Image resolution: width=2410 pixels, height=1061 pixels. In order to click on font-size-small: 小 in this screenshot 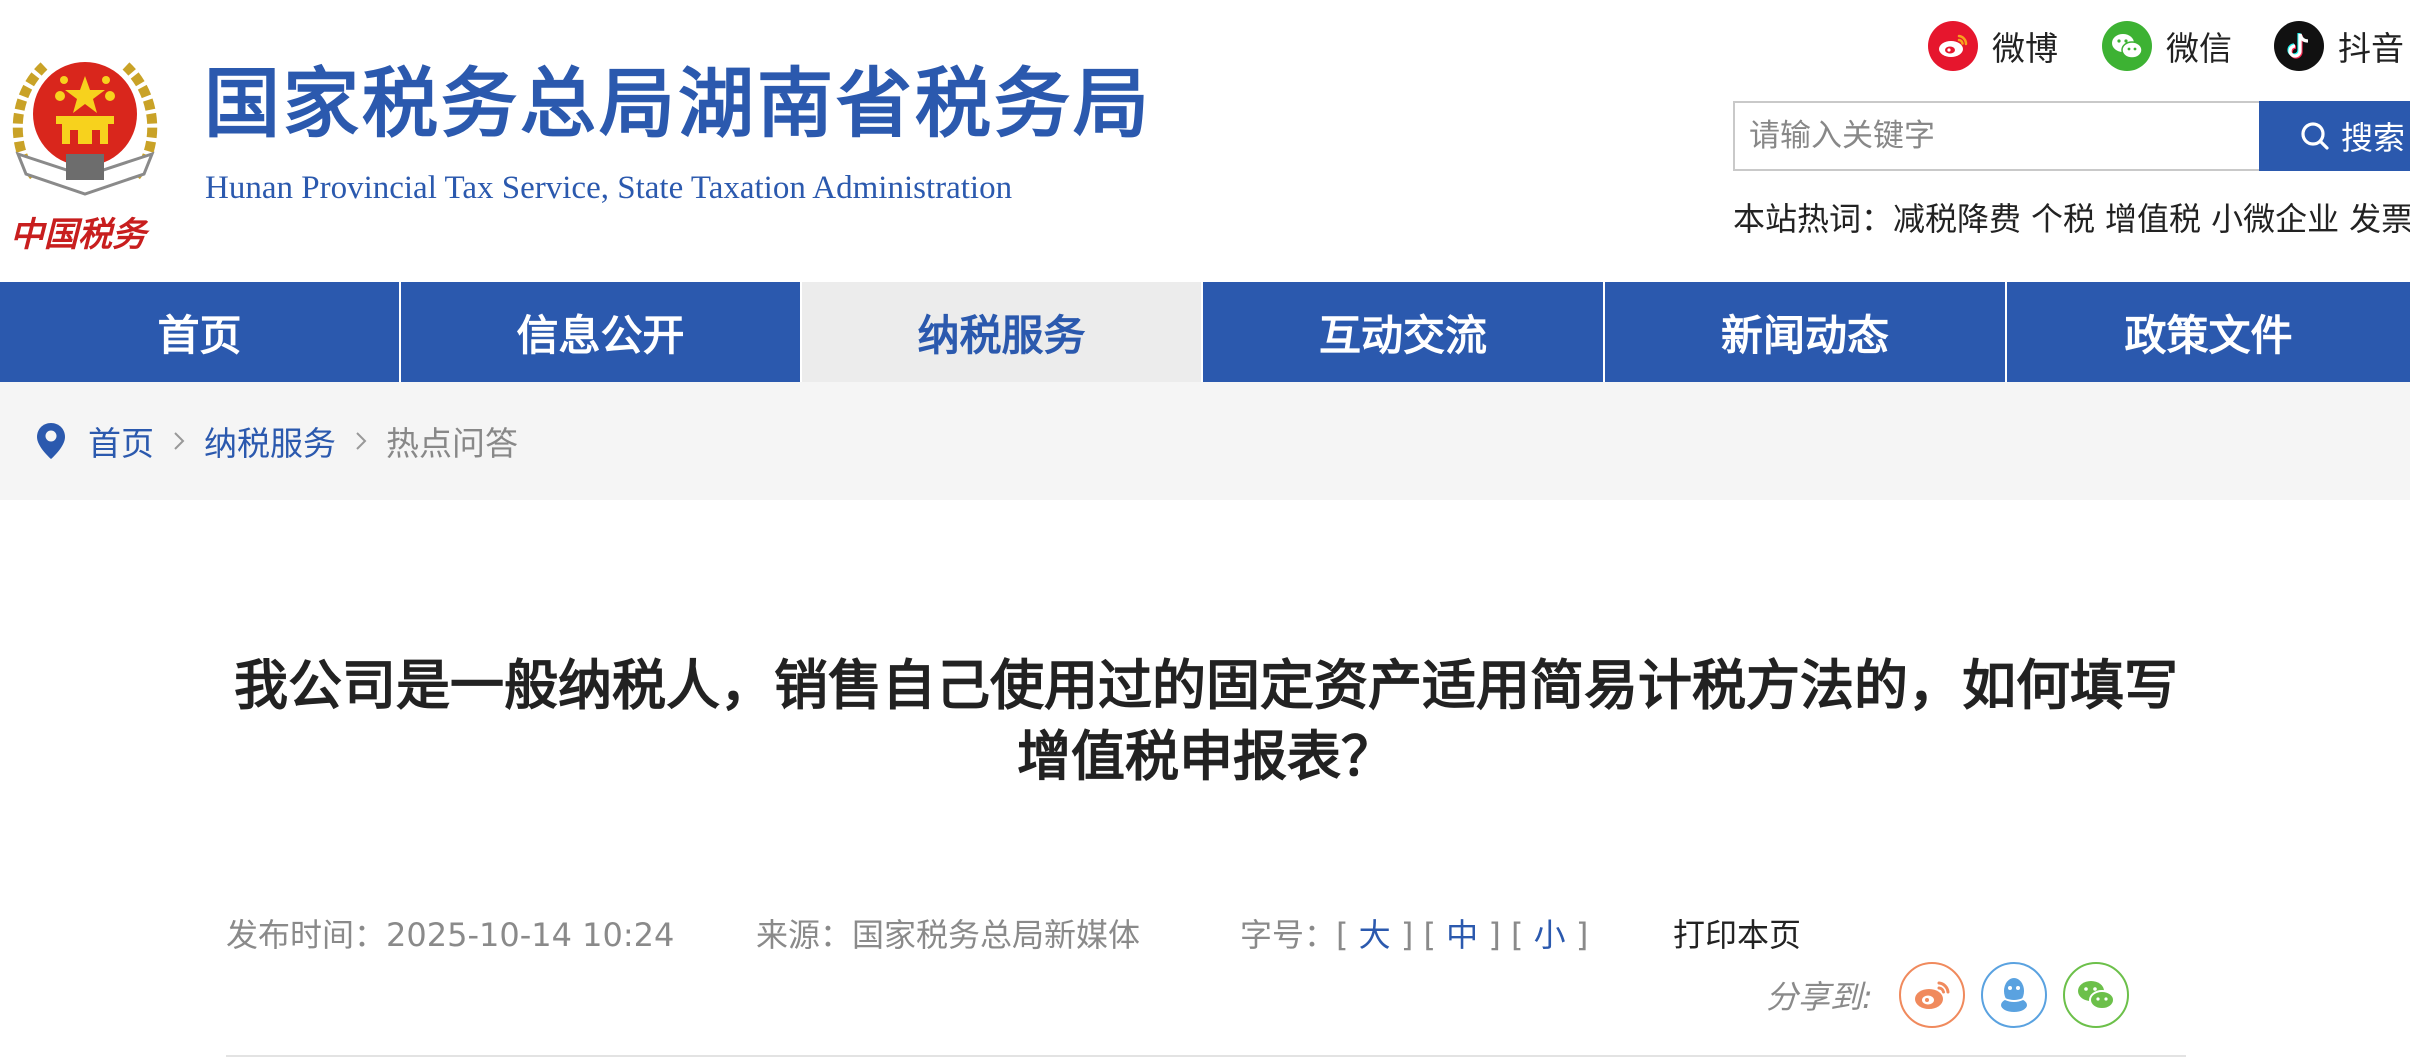, I will do `click(1550, 935)`.